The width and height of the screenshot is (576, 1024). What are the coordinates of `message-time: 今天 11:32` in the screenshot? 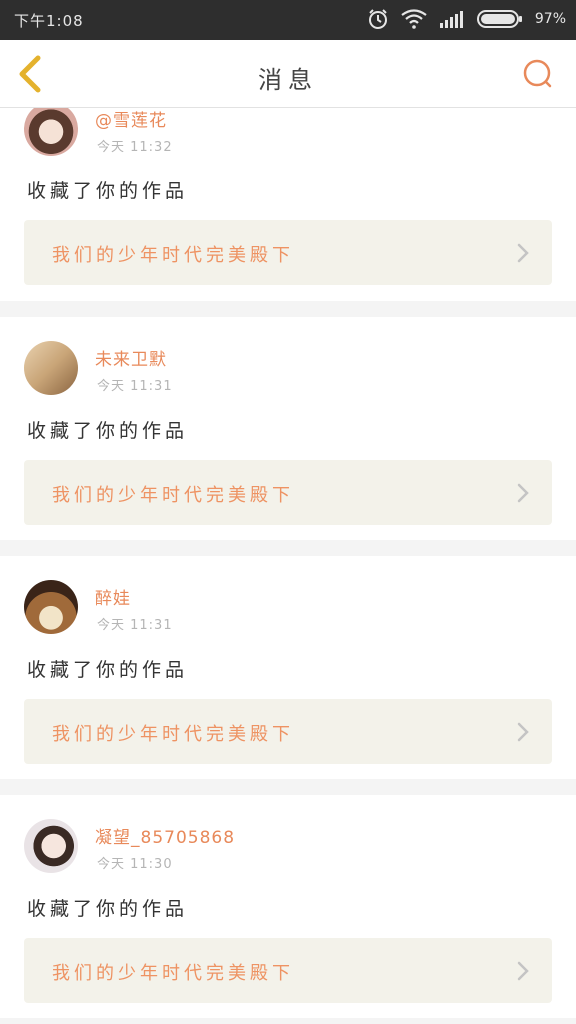 It's located at (135, 147).